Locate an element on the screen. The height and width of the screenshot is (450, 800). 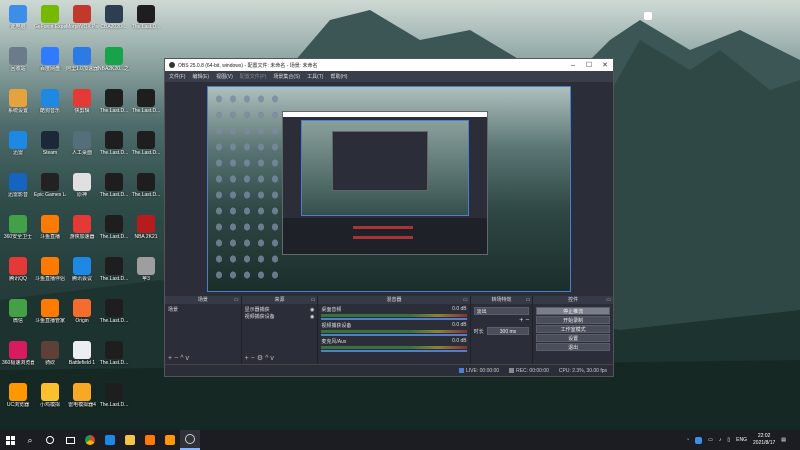
start-recording-button: 开始录制 is located at coordinates (573, 320).